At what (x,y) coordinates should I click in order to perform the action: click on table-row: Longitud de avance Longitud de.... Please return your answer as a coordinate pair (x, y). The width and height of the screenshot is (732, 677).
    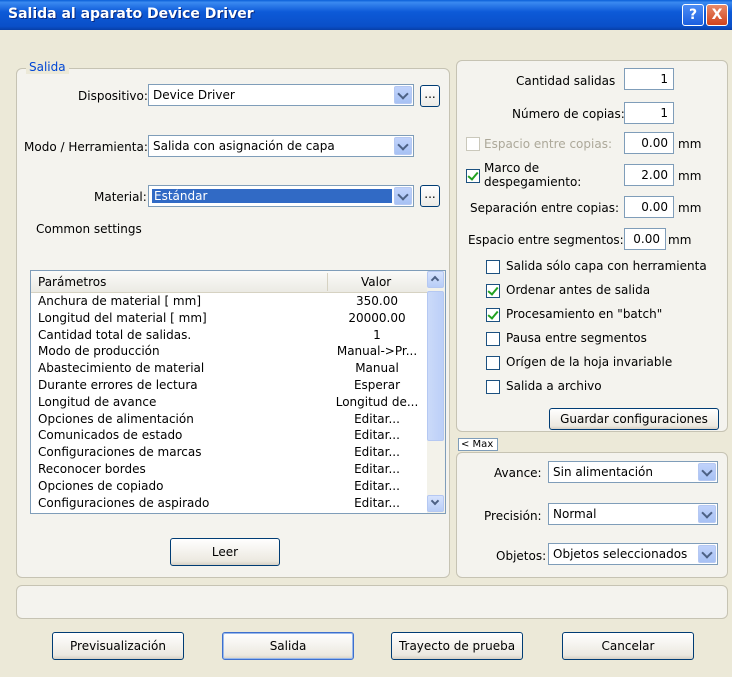
    Looking at the image, I should click on (229, 402).